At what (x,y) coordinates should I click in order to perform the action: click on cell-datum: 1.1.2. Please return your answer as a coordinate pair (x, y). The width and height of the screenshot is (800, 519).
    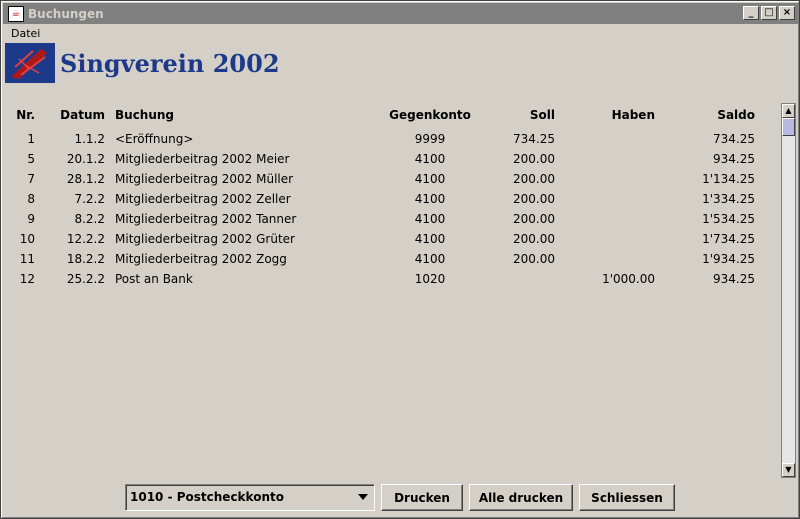
    Looking at the image, I should click on (89, 139).